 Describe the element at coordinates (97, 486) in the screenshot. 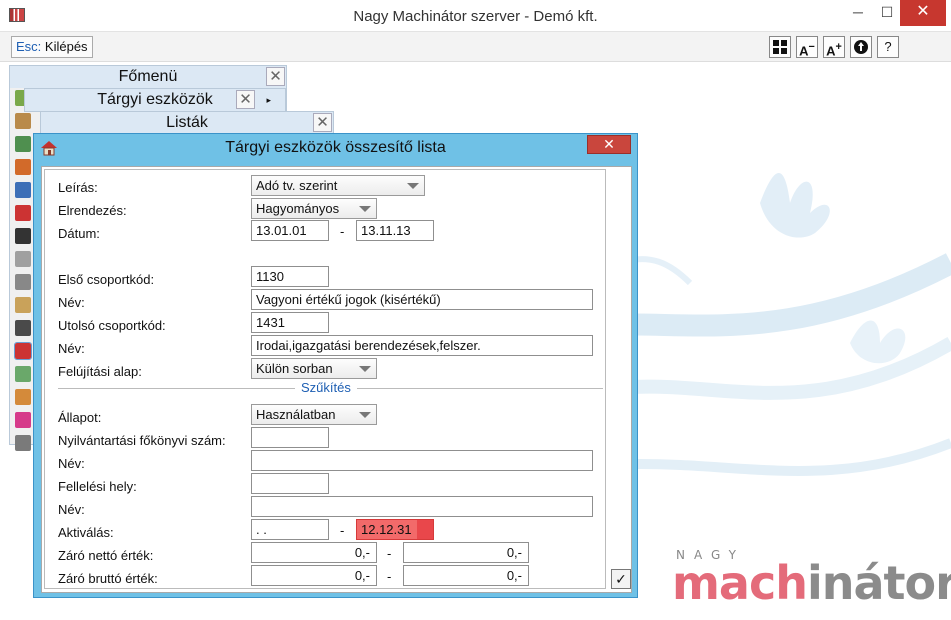

I see `location-label: Fellelési hely:` at that location.